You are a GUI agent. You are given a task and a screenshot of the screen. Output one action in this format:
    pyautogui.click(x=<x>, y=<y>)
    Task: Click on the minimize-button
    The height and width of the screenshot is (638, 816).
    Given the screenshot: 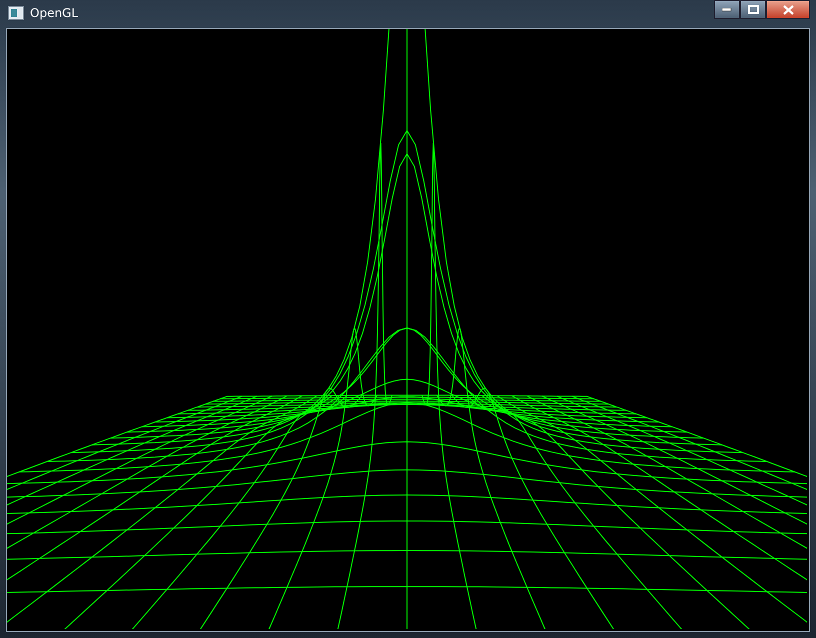 What is the action you would take?
    pyautogui.click(x=727, y=9)
    